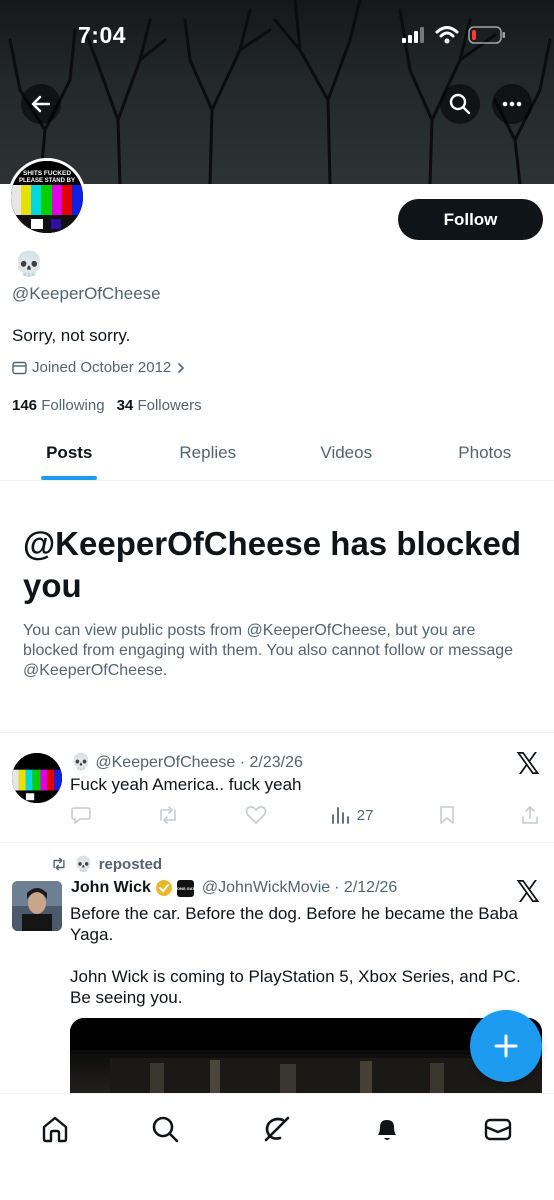 The height and width of the screenshot is (1200, 554). Describe the element at coordinates (365, 815) in the screenshot. I see `views-count: 27` at that location.